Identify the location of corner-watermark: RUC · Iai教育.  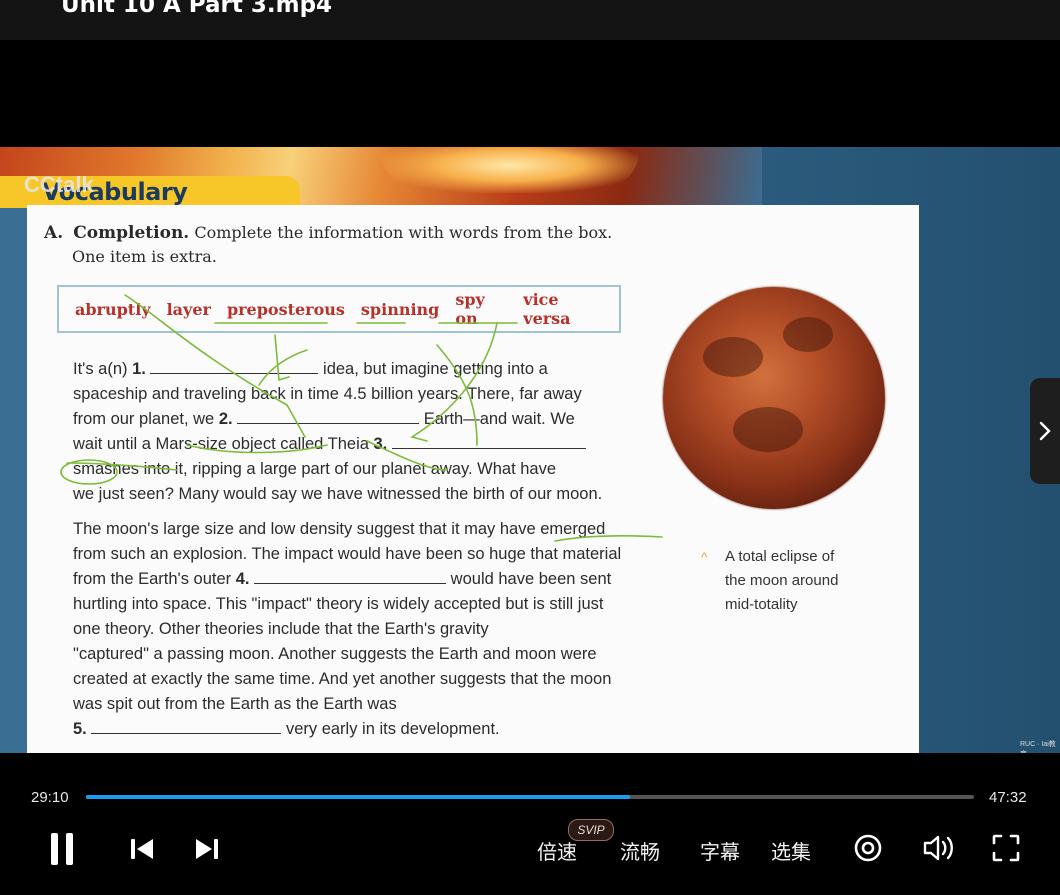
(1038, 747).